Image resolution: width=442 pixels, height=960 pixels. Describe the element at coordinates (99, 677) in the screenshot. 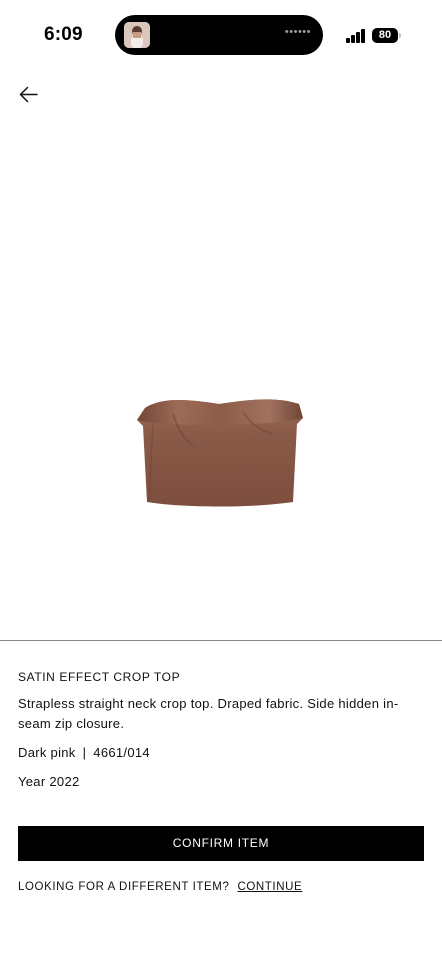

I see `product-title: SATIN EFFECT CROP TOP` at that location.